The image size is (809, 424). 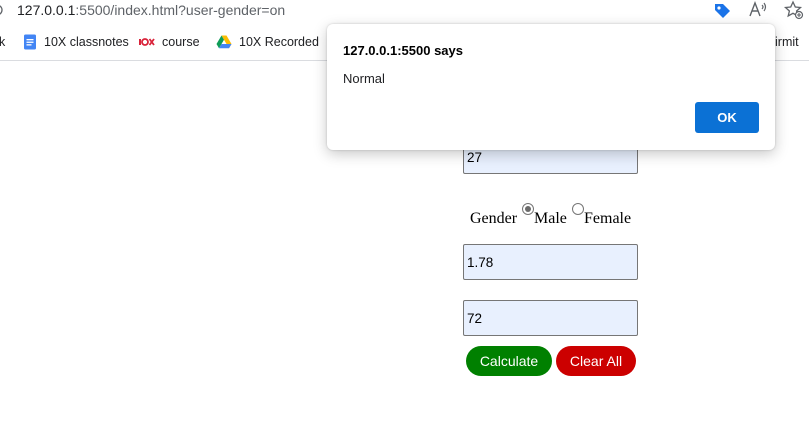 I want to click on address-bar: 127.0.0.1:5500/index.html?user-gender=on, so click(x=404, y=12).